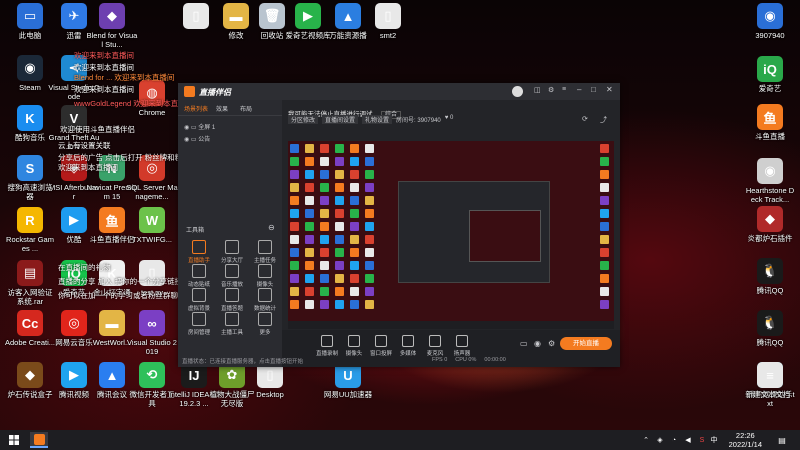 This screenshot has width=800, height=450. Describe the element at coordinates (232, 300) in the screenshot. I see `tool-item: 直播答题` at that location.